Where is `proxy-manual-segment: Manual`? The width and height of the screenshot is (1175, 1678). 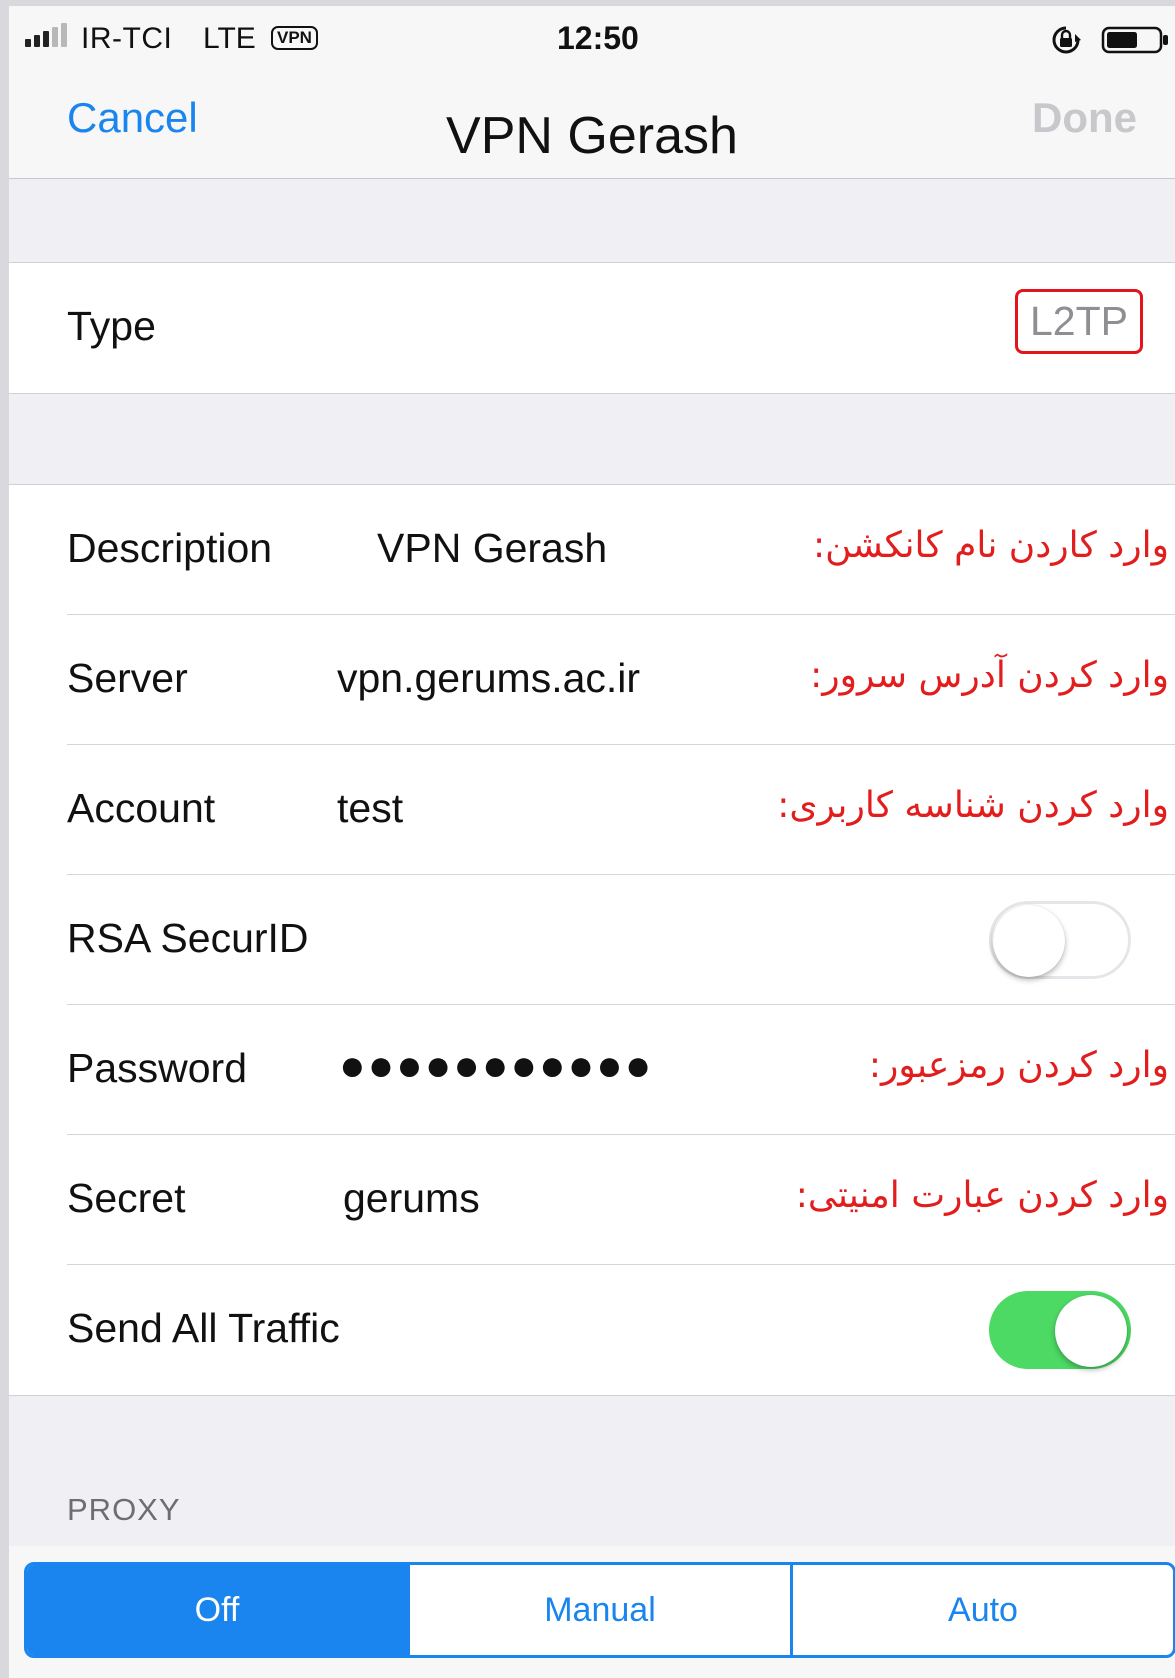 proxy-manual-segment: Manual is located at coordinates (598, 1610).